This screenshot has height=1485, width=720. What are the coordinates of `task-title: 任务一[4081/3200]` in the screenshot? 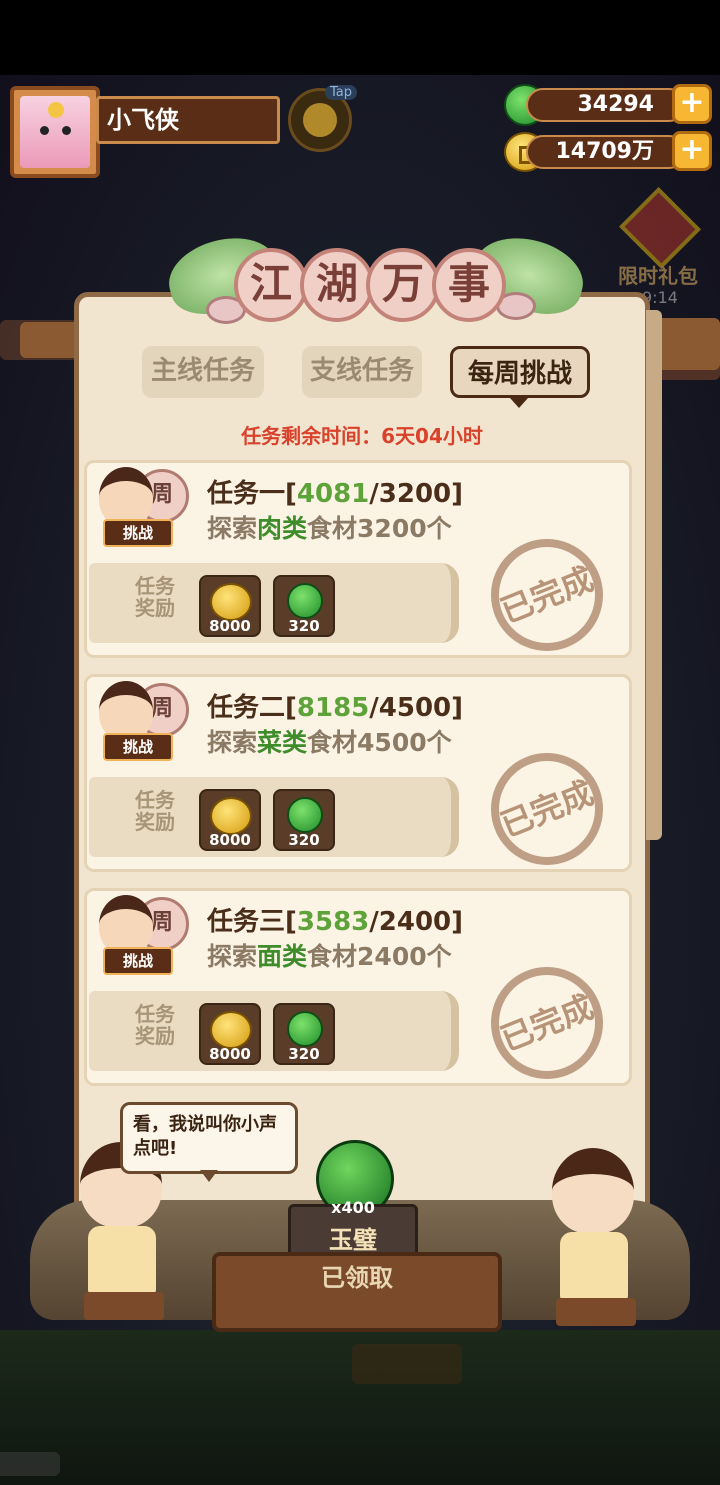 It's located at (335, 491).